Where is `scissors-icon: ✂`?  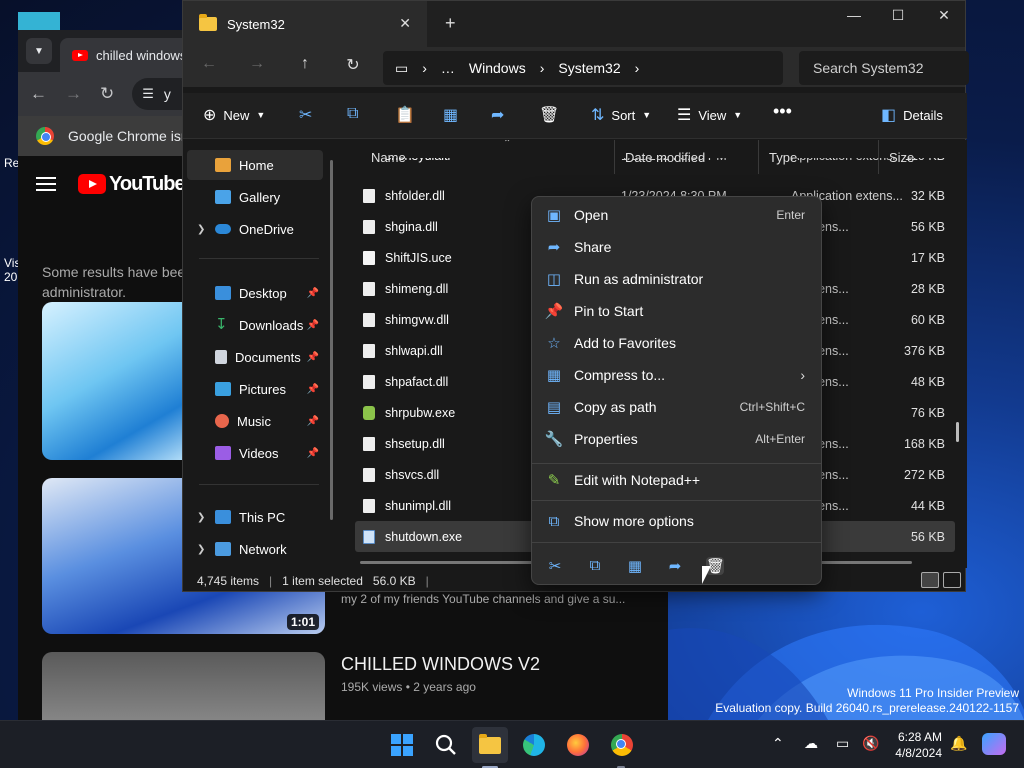 scissors-icon: ✂ is located at coordinates (555, 566).